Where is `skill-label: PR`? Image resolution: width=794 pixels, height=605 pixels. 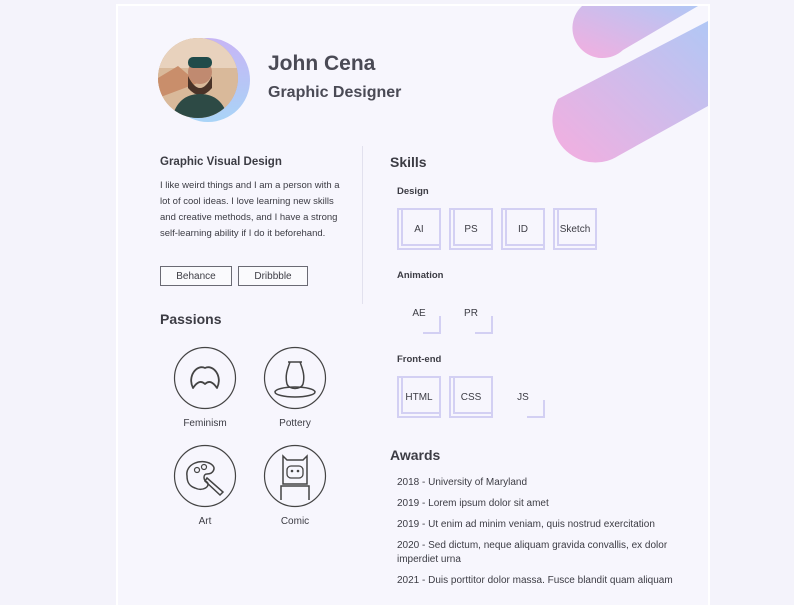
skill-label: PR is located at coordinates (471, 313).